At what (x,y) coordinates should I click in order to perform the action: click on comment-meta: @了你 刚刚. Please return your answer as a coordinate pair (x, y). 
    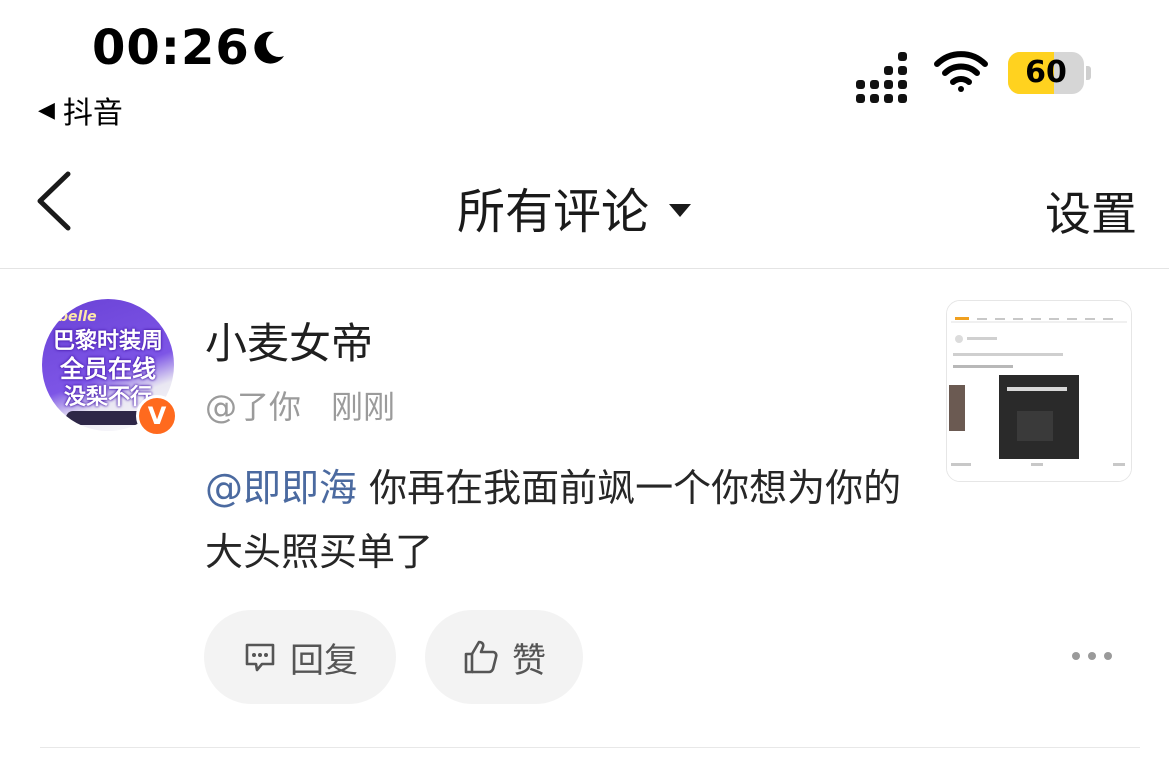
    Looking at the image, I should click on (300, 405).